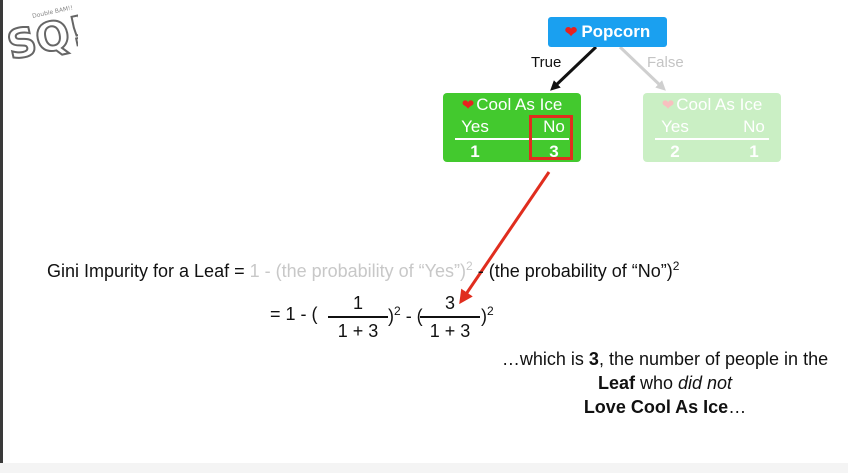  Describe the element at coordinates (450, 317) in the screenshot. I see `frac2-bar` at that location.